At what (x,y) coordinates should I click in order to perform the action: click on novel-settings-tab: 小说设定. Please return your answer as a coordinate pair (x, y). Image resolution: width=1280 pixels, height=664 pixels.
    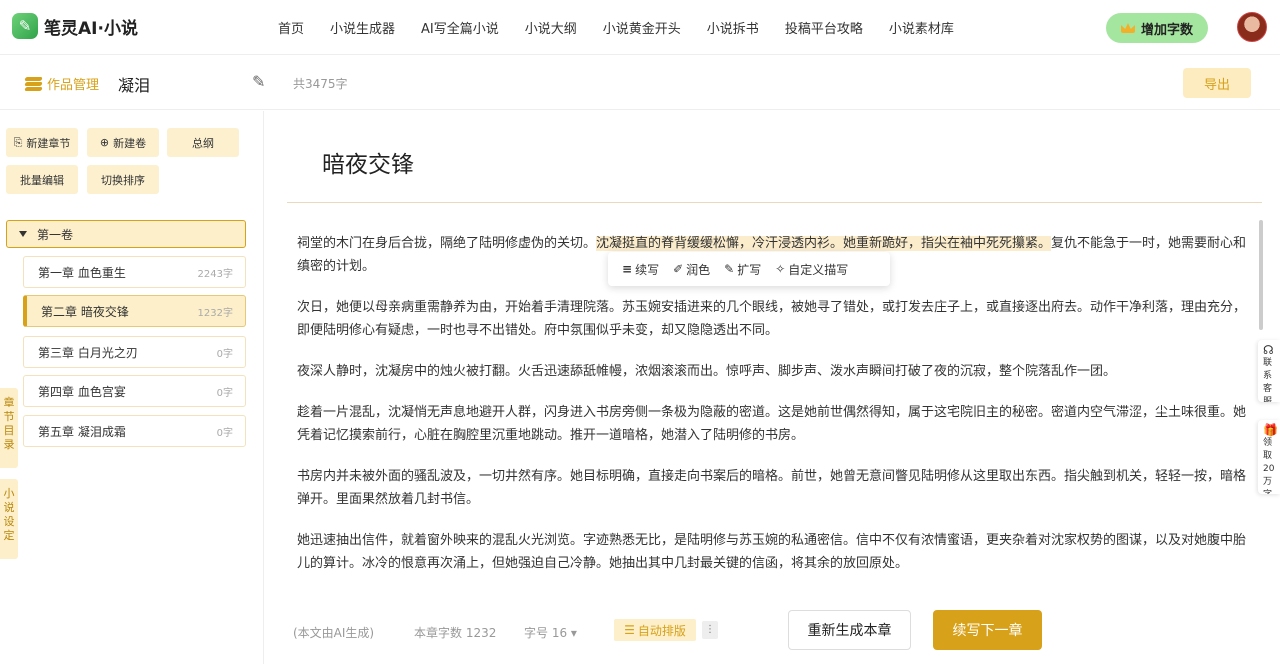
    Looking at the image, I should click on (9, 519).